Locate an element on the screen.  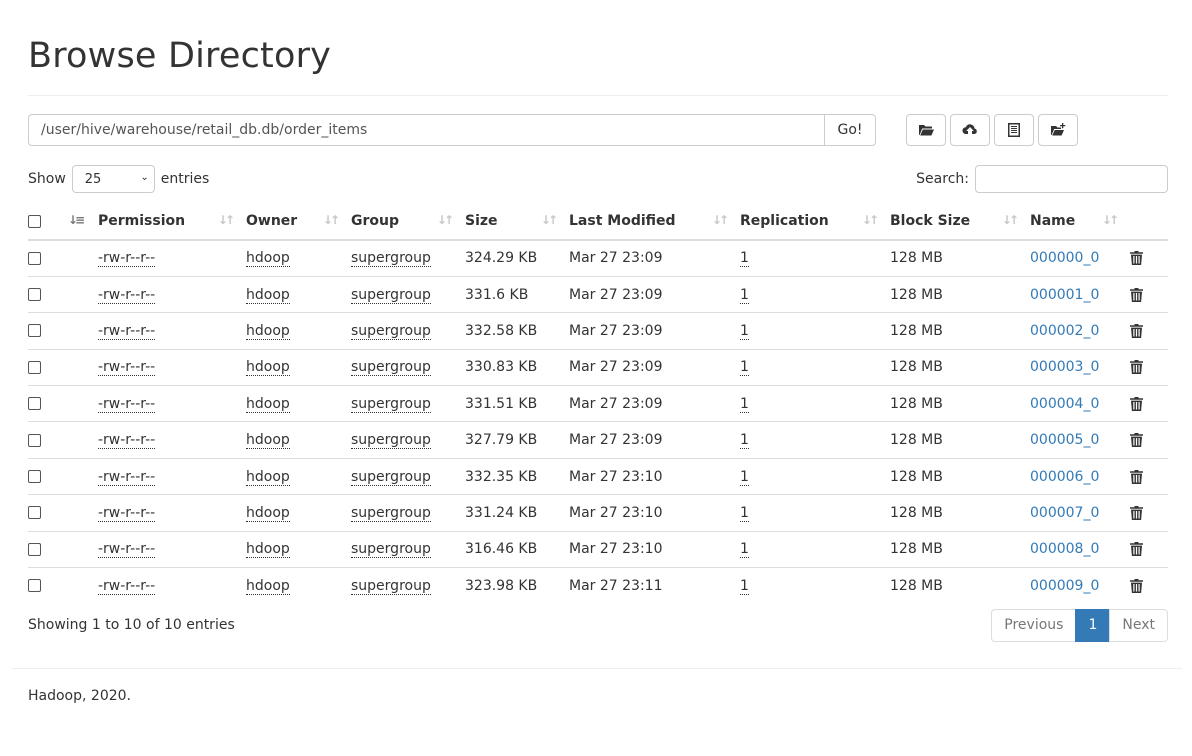
page-1-button: 1 is located at coordinates (1093, 625).